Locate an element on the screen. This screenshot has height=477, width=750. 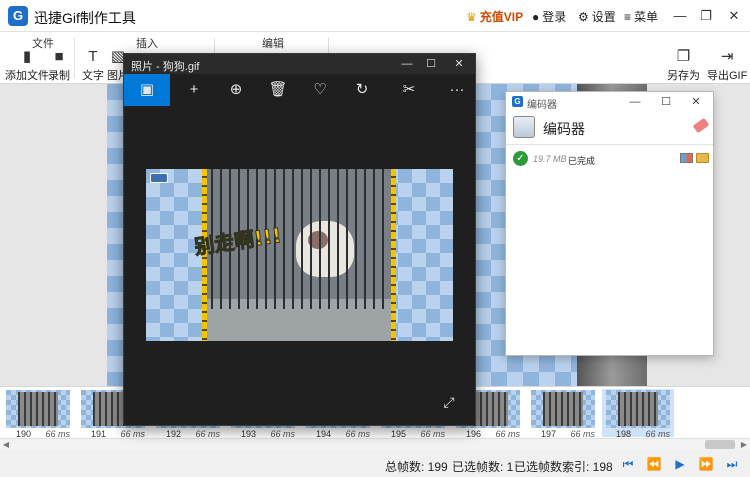
ribbon-group-edit: 编辑 is located at coordinates (273, 44).